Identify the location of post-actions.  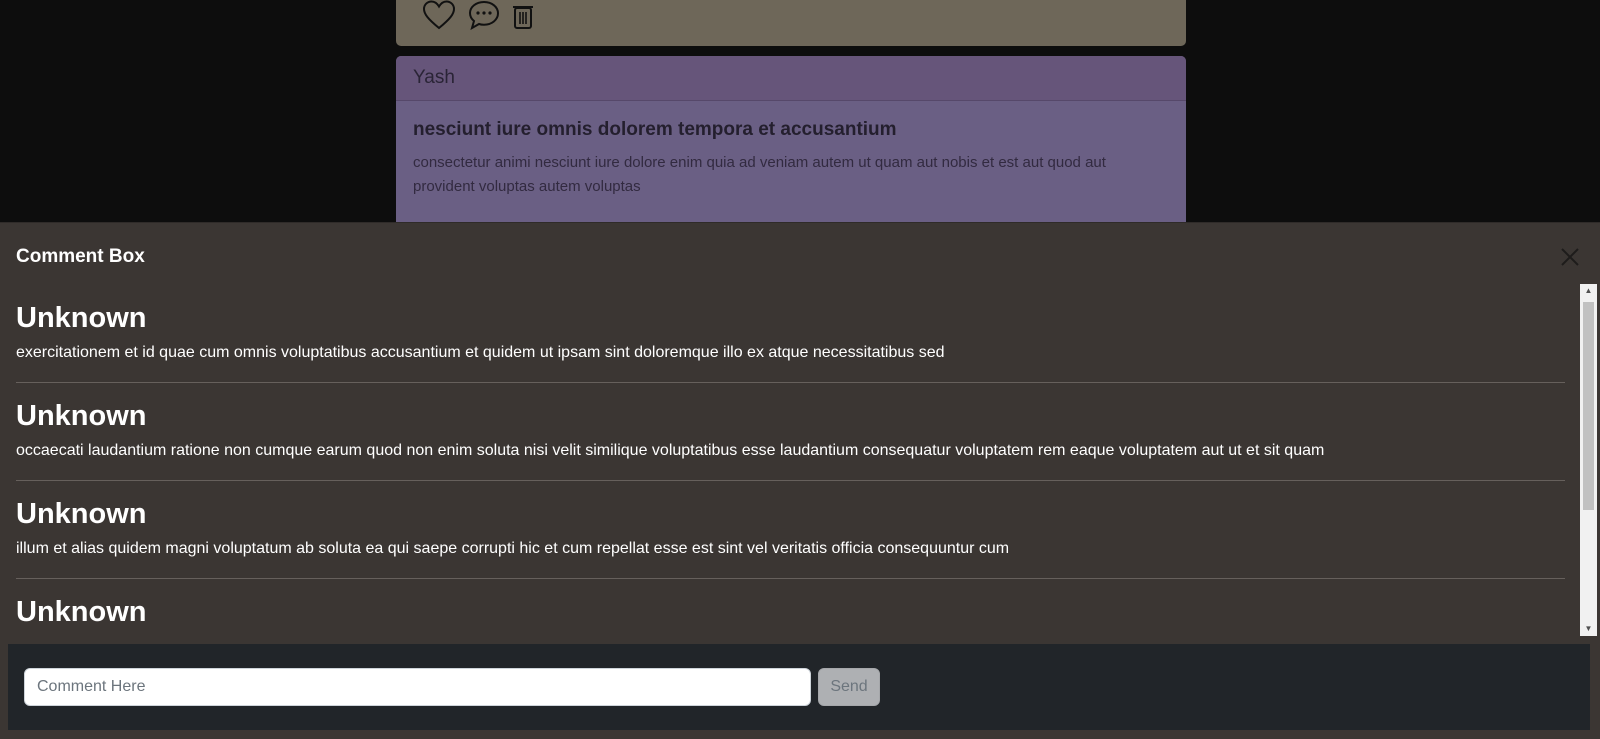
(478, 15).